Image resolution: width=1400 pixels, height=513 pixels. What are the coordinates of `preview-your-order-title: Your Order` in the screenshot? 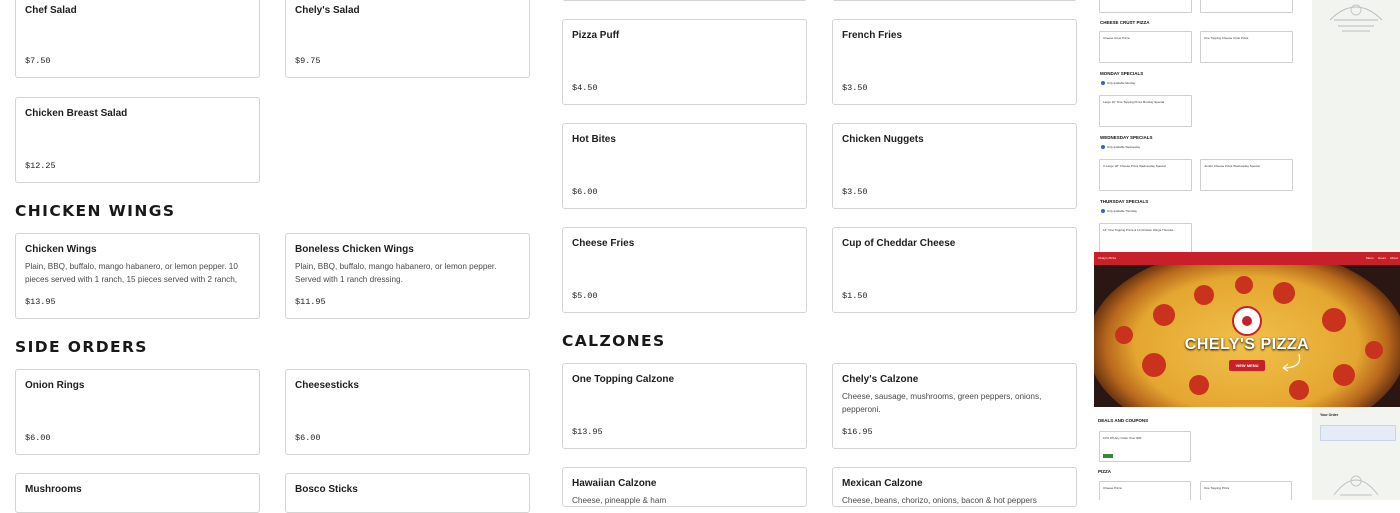 It's located at (1329, 415).